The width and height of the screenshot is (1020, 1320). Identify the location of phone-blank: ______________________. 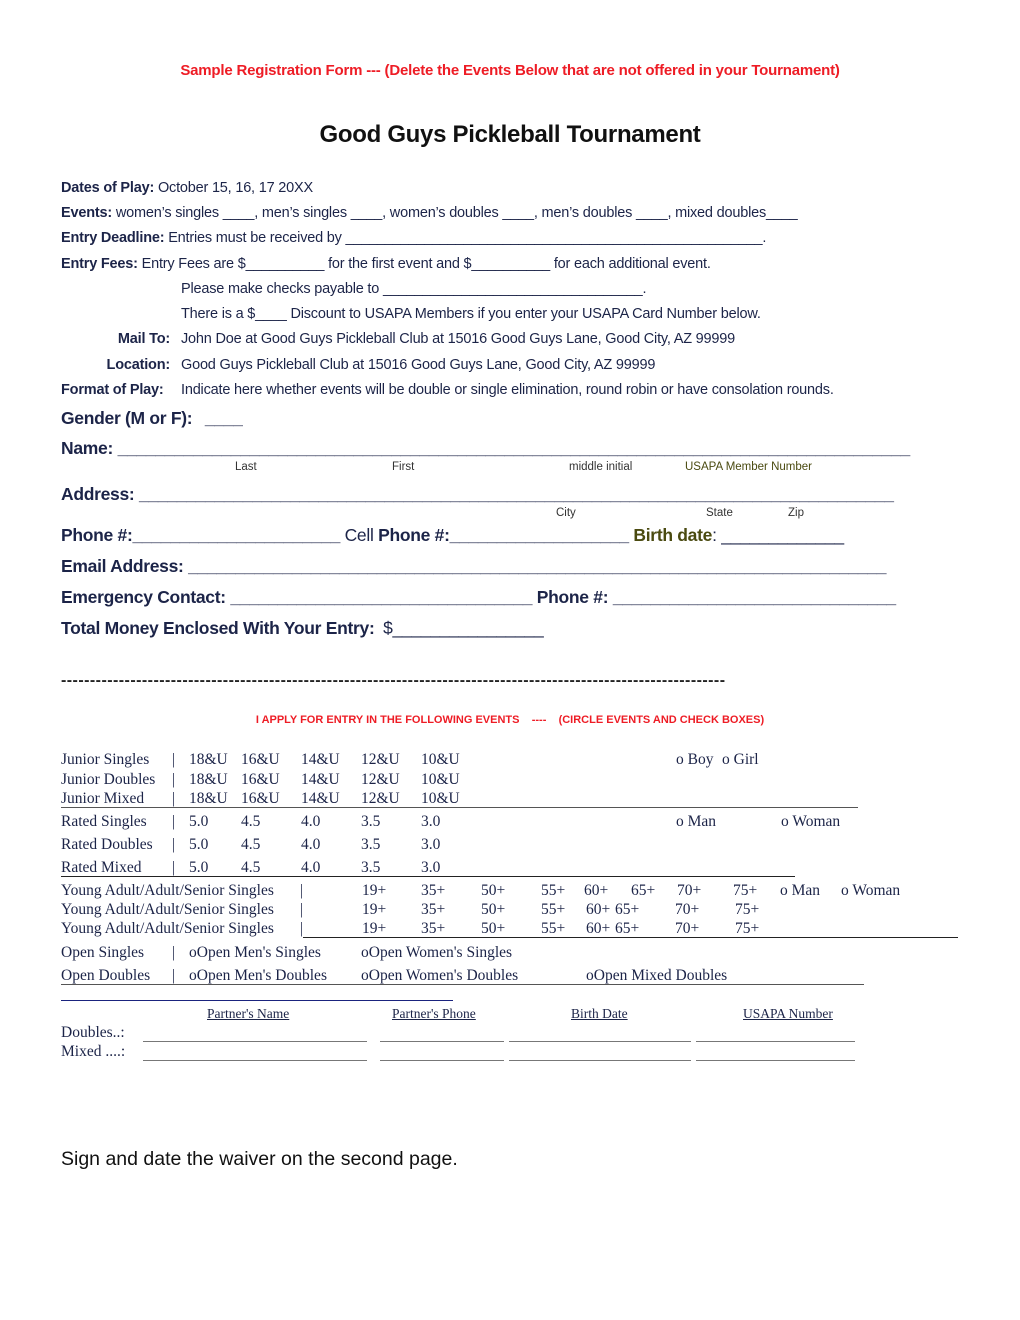
(237, 535).